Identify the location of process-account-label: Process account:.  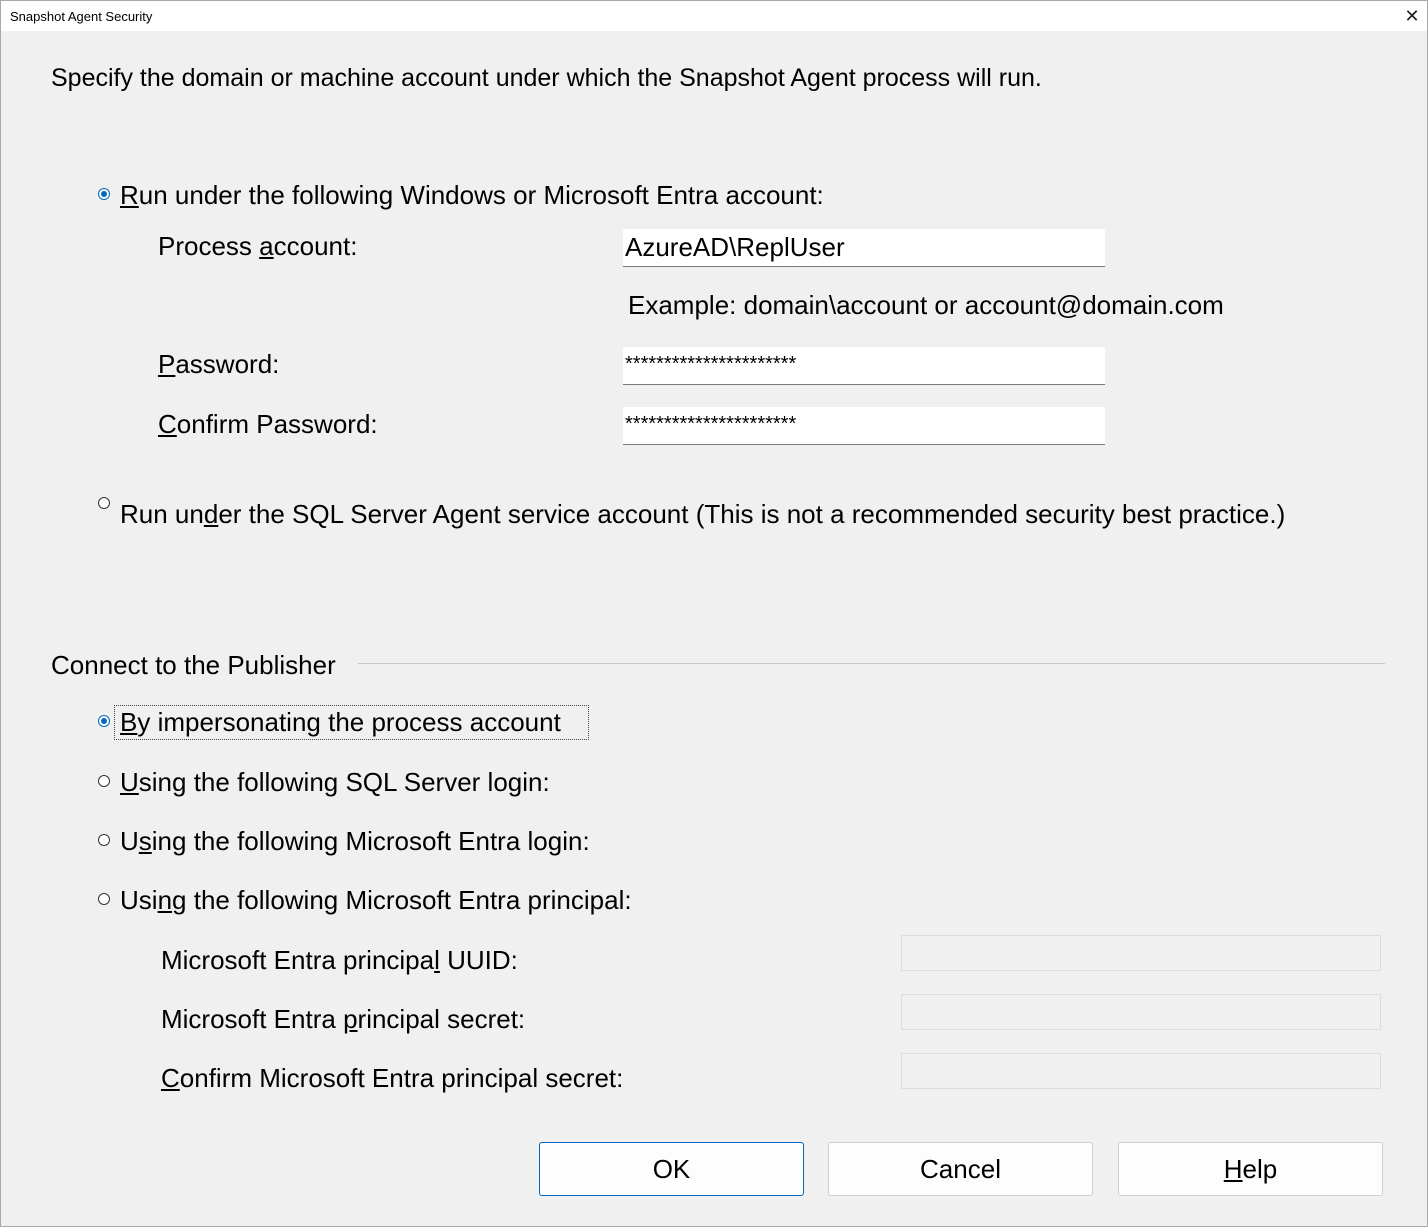
(257, 246).